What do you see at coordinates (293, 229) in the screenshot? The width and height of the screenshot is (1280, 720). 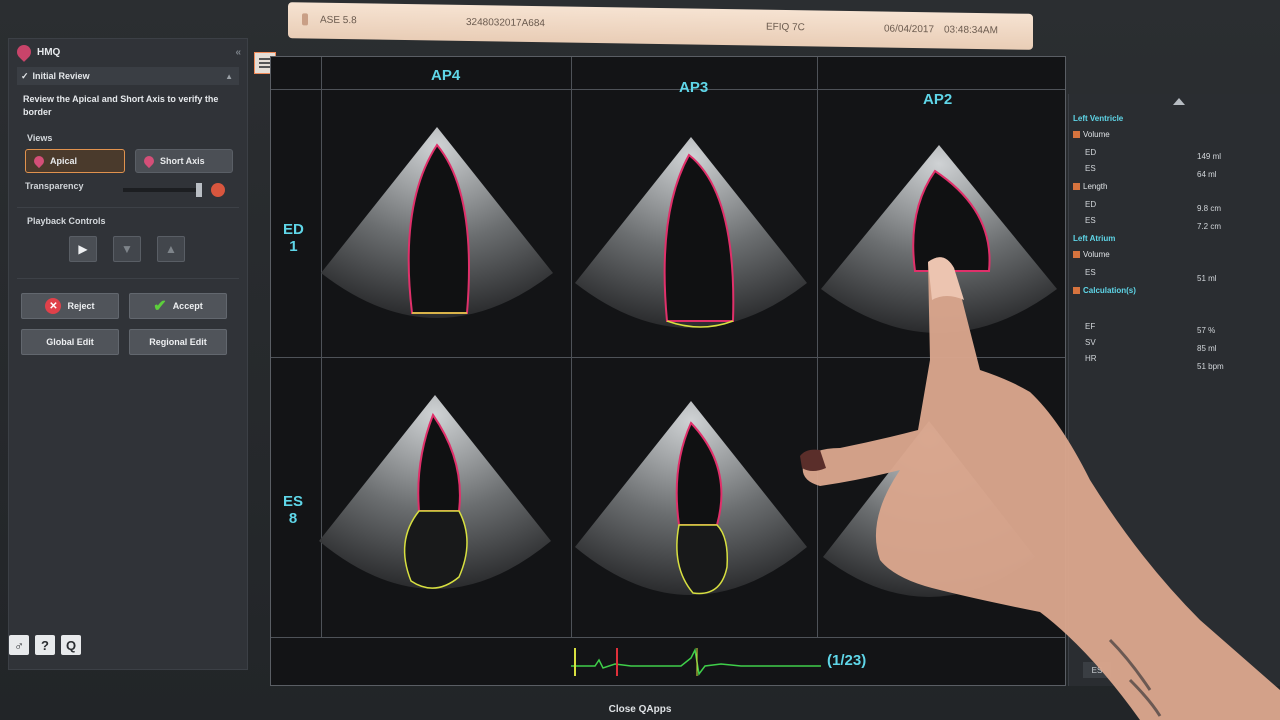 I see `row-phase: ED` at bounding box center [293, 229].